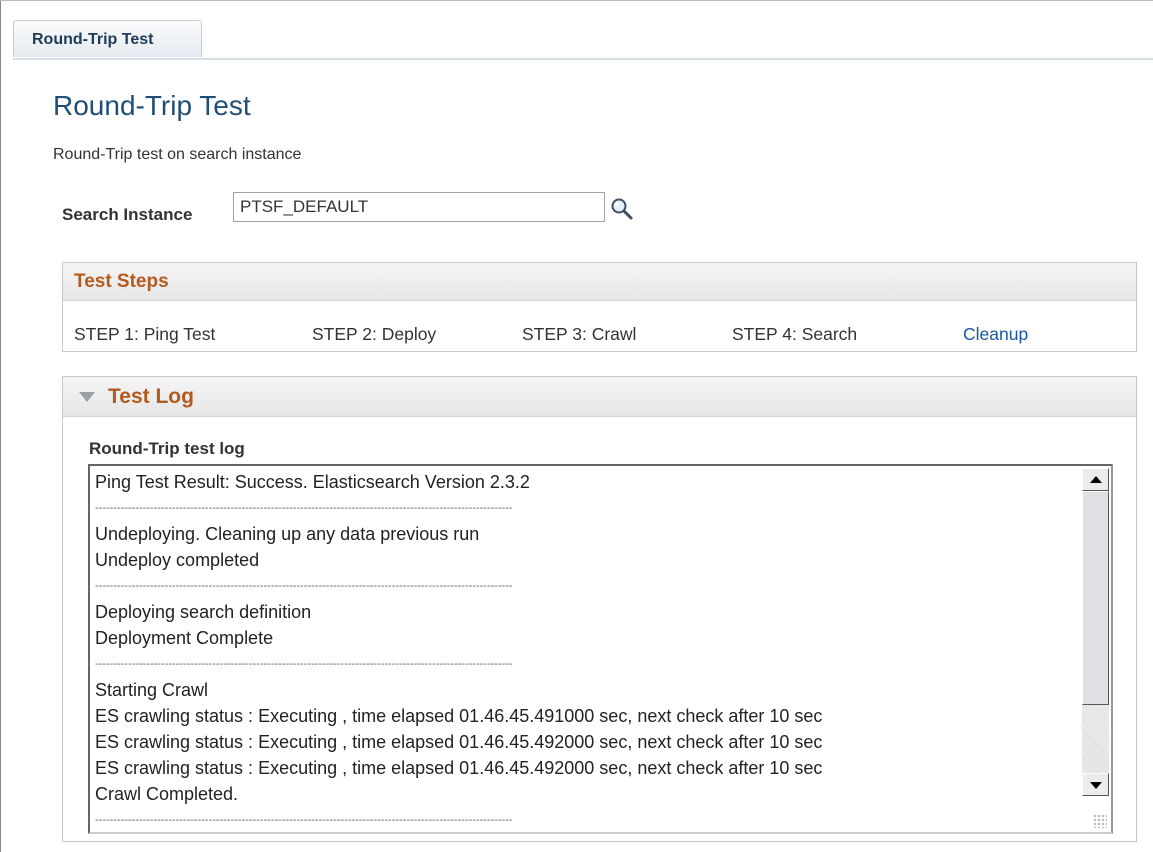  I want to click on step-crawl: STEP 3: Crawl, so click(579, 334).